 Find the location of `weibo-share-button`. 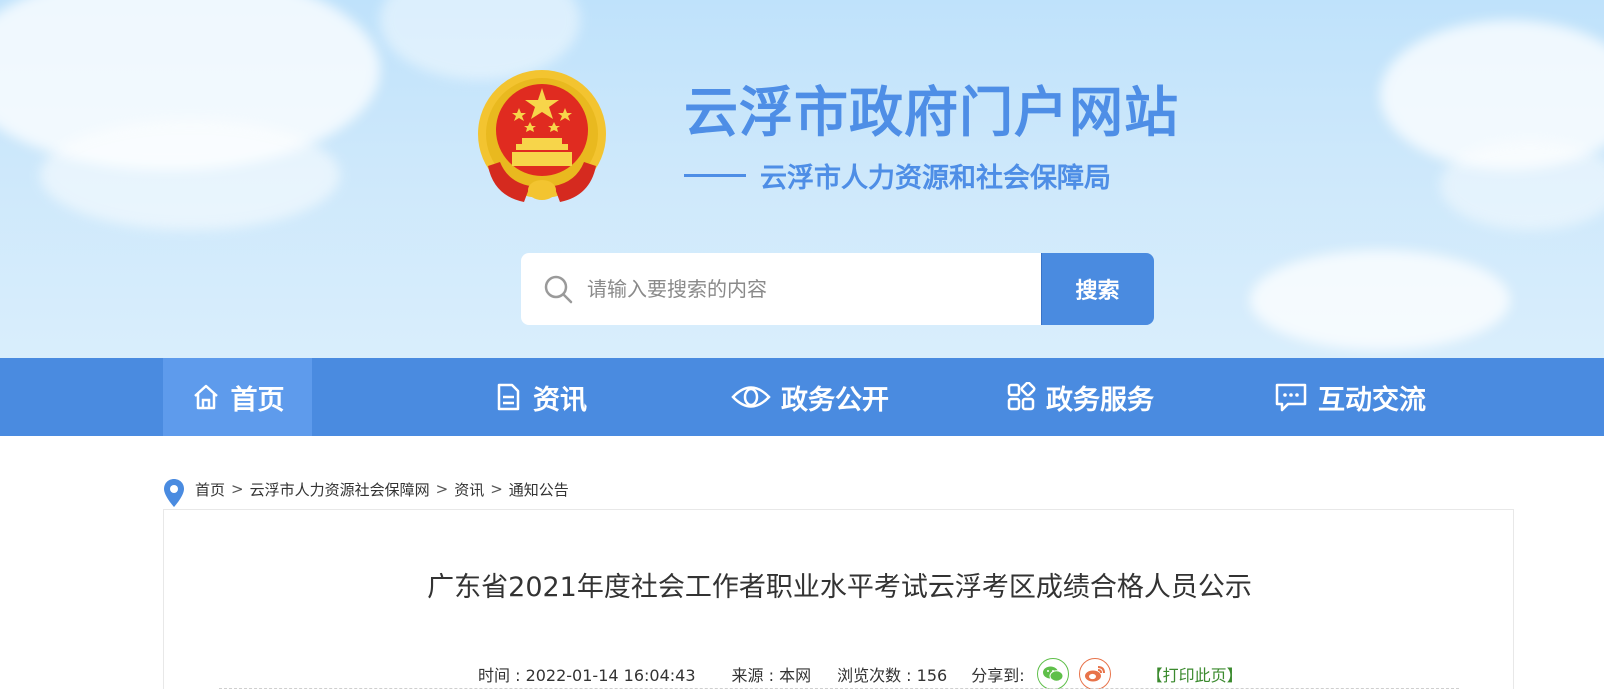

weibo-share-button is located at coordinates (1094, 673).